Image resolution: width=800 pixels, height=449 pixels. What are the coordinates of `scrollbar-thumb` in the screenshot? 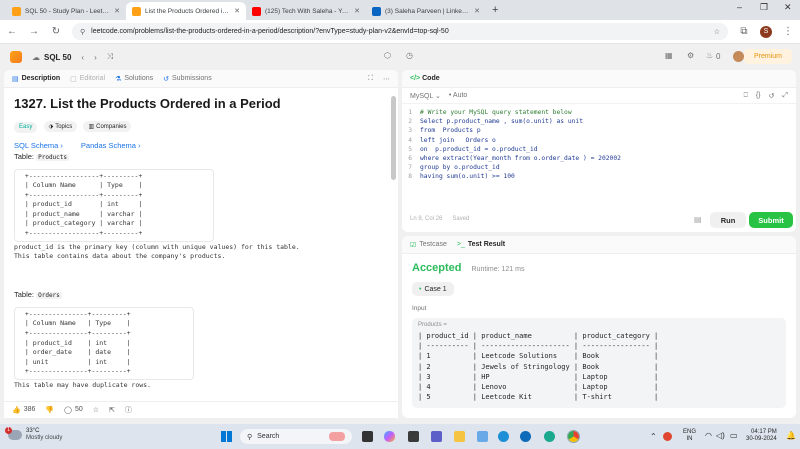 It's located at (393, 138).